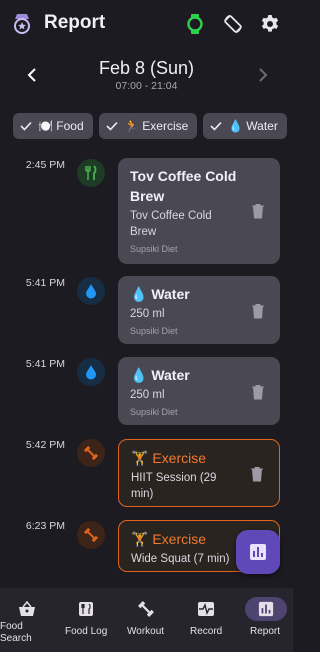 This screenshot has height=652, width=320. I want to click on award-icon, so click(22, 24).